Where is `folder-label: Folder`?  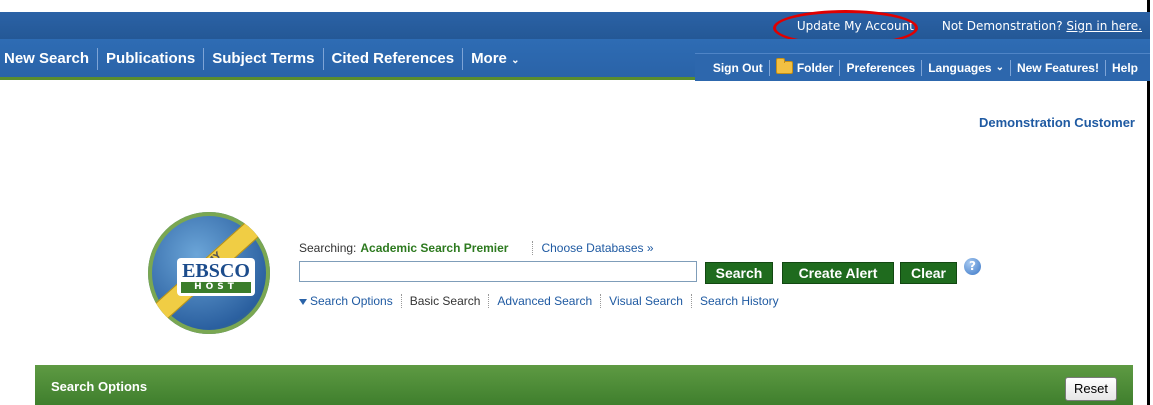 folder-label: Folder is located at coordinates (815, 67).